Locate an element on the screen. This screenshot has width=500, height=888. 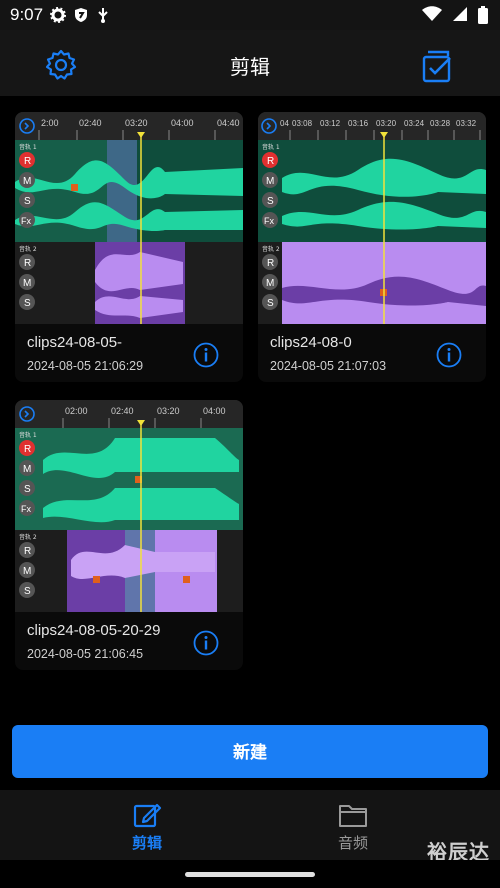
bottom-nav: 剪辑 音频 is located at coordinates (250, 825).